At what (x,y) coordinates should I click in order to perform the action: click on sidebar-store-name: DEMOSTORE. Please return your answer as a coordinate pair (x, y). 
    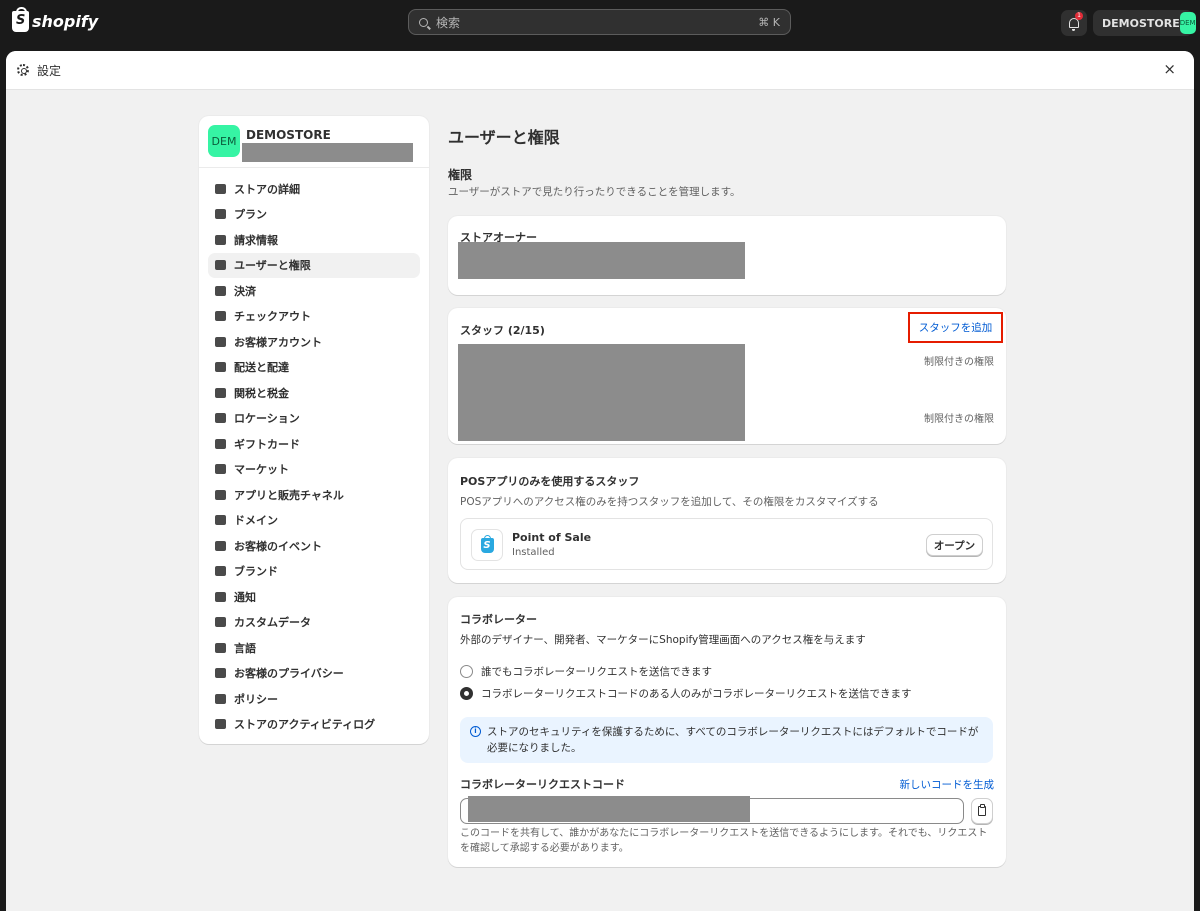
    Looking at the image, I should click on (288, 135).